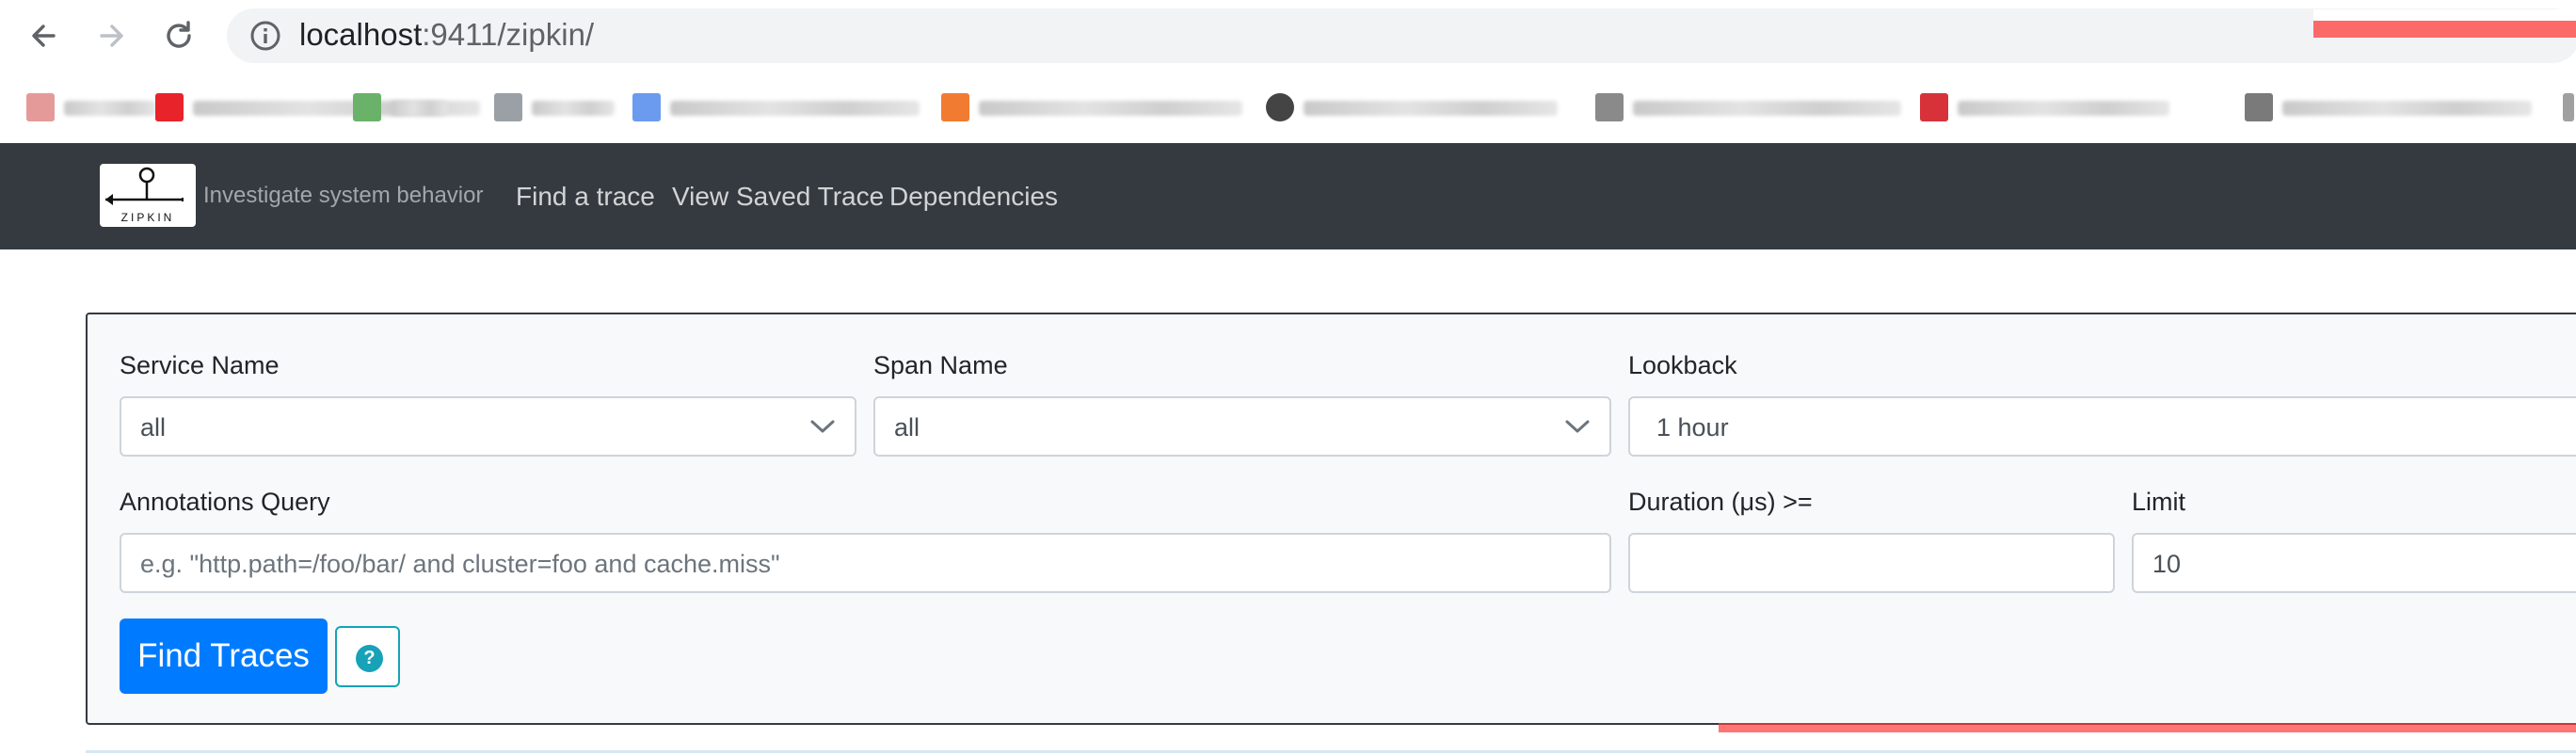 The width and height of the screenshot is (2576, 755). I want to click on annotations-query-label: Annotations Query, so click(225, 502).